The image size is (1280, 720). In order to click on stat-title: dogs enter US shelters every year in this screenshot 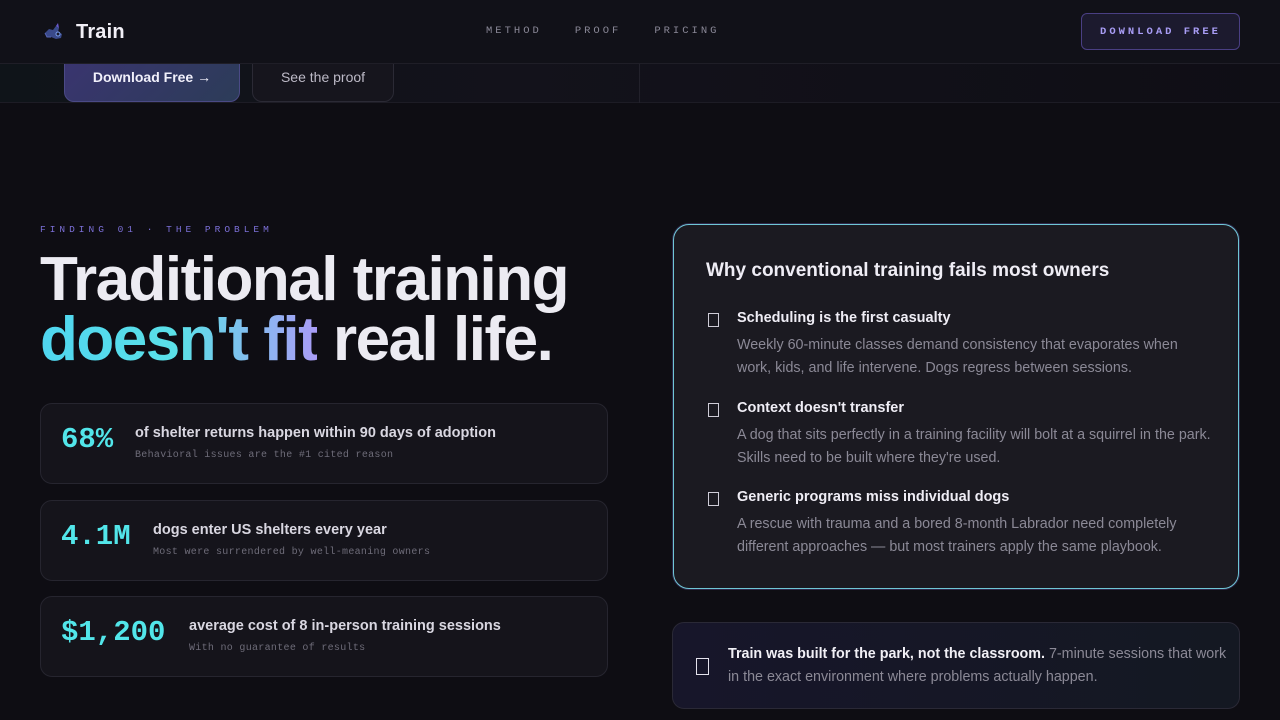, I will do `click(270, 530)`.